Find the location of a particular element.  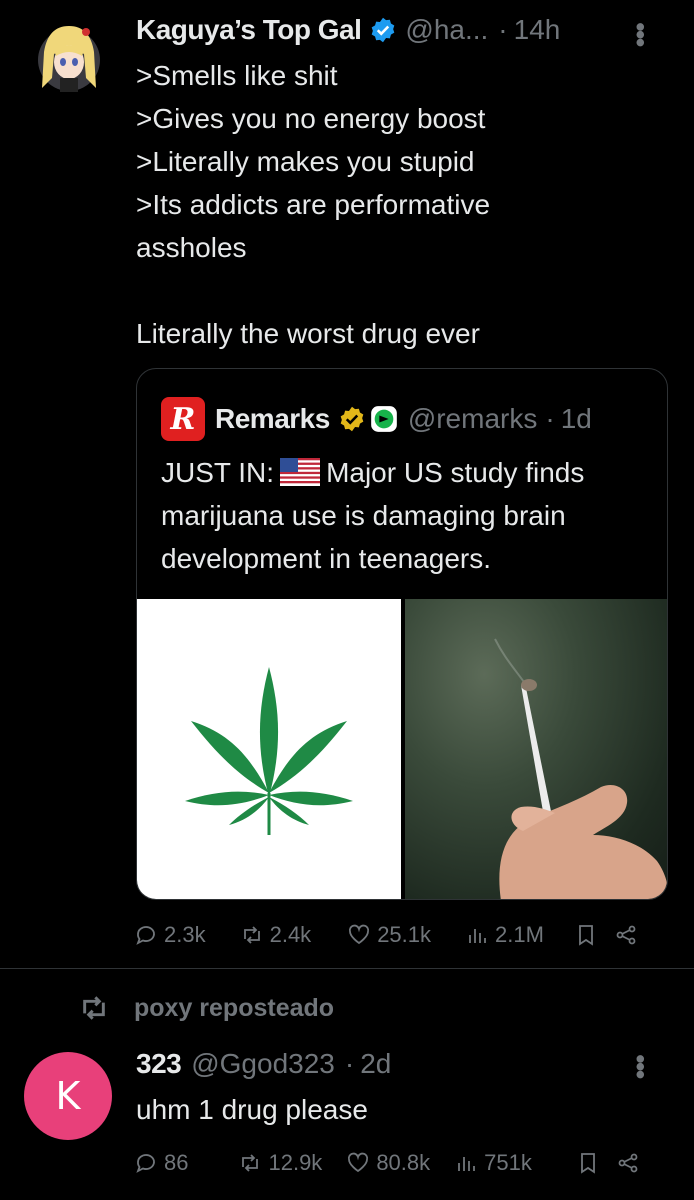

quote-header: R Remarks @remarks · 1d is located at coordinates (376, 419).